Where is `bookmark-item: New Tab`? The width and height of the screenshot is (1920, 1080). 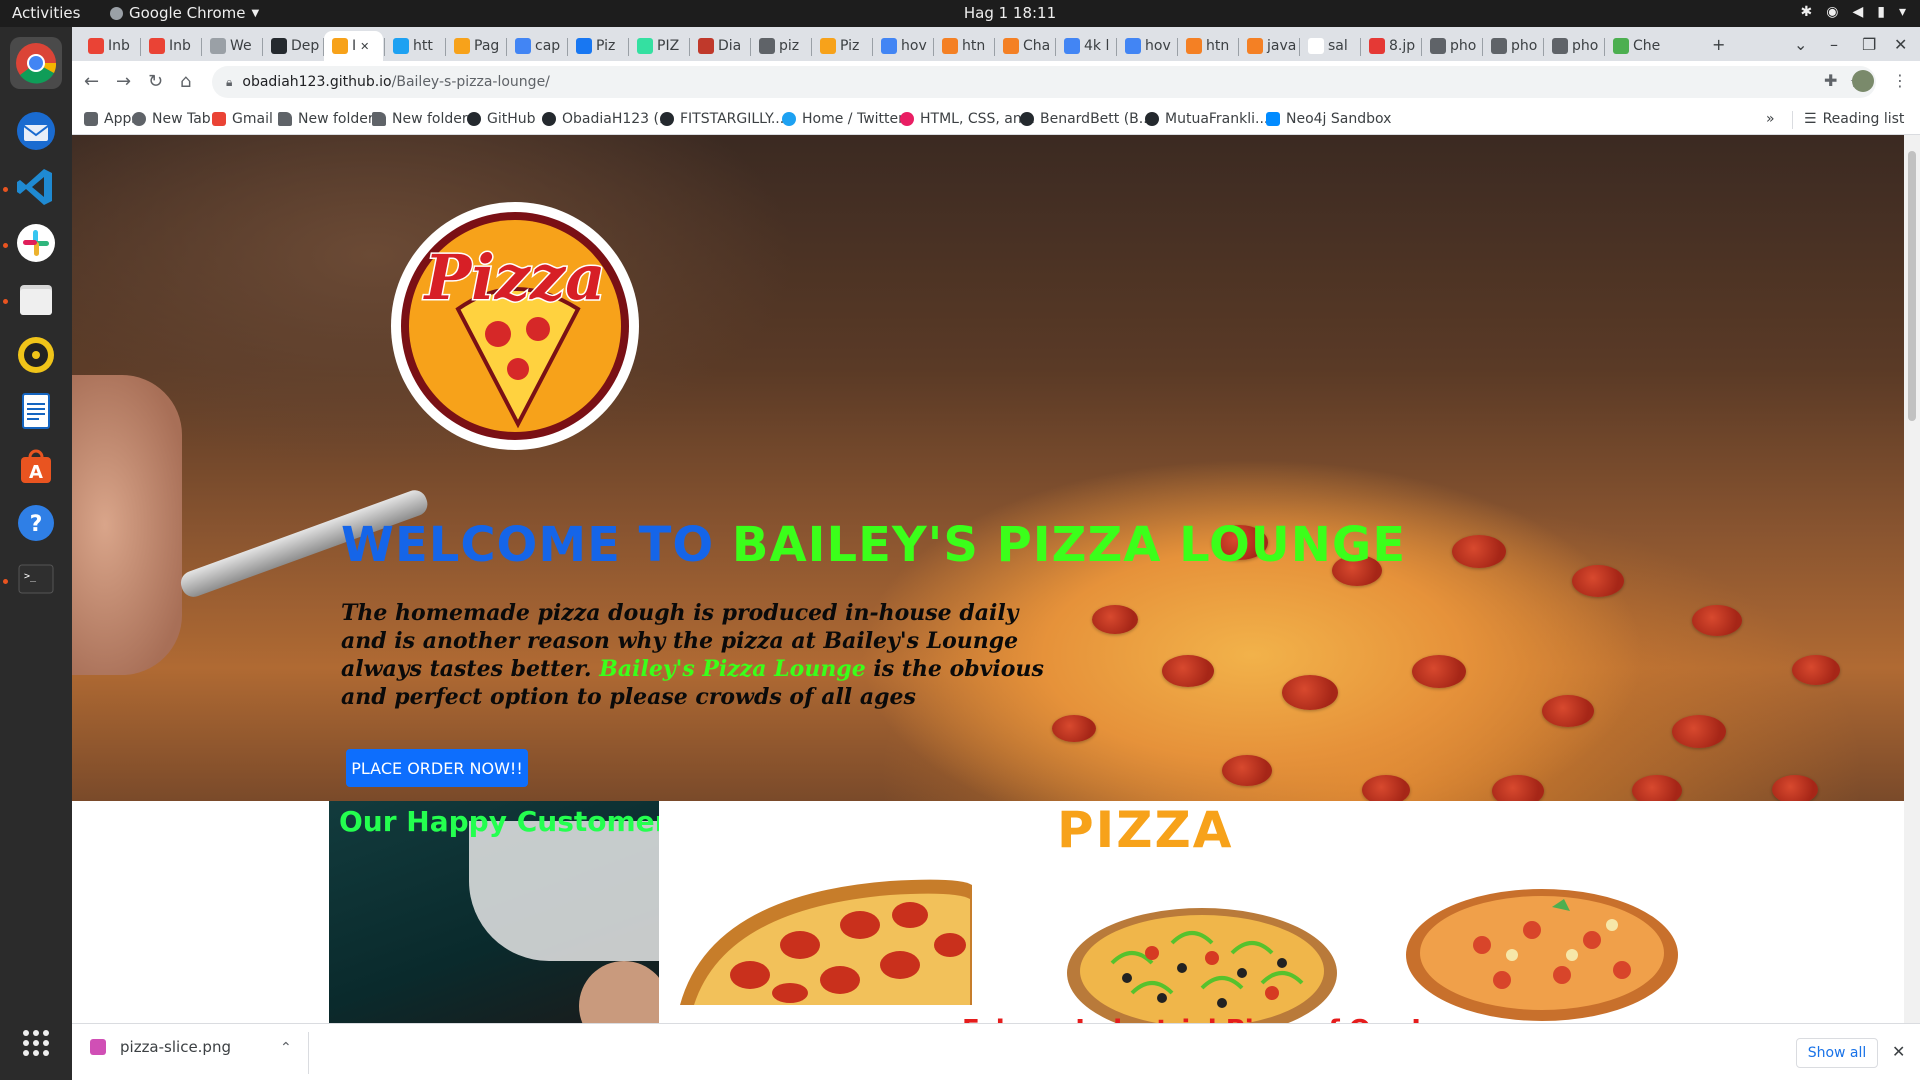 bookmark-item: New Tab is located at coordinates (171, 119).